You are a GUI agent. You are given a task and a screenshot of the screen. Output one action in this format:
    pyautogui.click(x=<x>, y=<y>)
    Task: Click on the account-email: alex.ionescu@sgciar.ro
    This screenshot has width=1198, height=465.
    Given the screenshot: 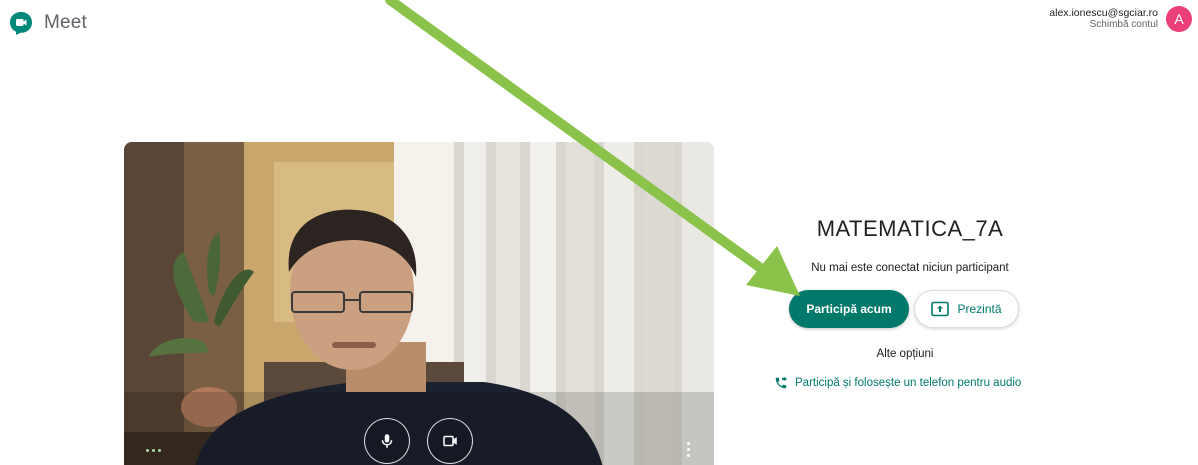 What is the action you would take?
    pyautogui.click(x=1103, y=13)
    